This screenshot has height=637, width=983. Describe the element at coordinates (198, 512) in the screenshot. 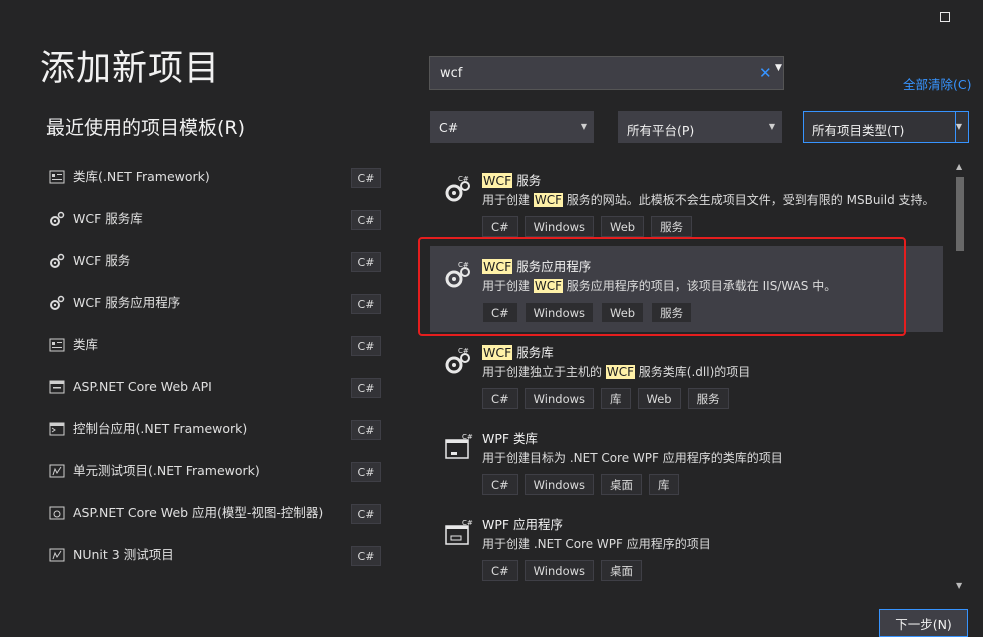

I see `recent-template-name: ASP.NET Core Web 应用(模型-视图-控制器)` at that location.